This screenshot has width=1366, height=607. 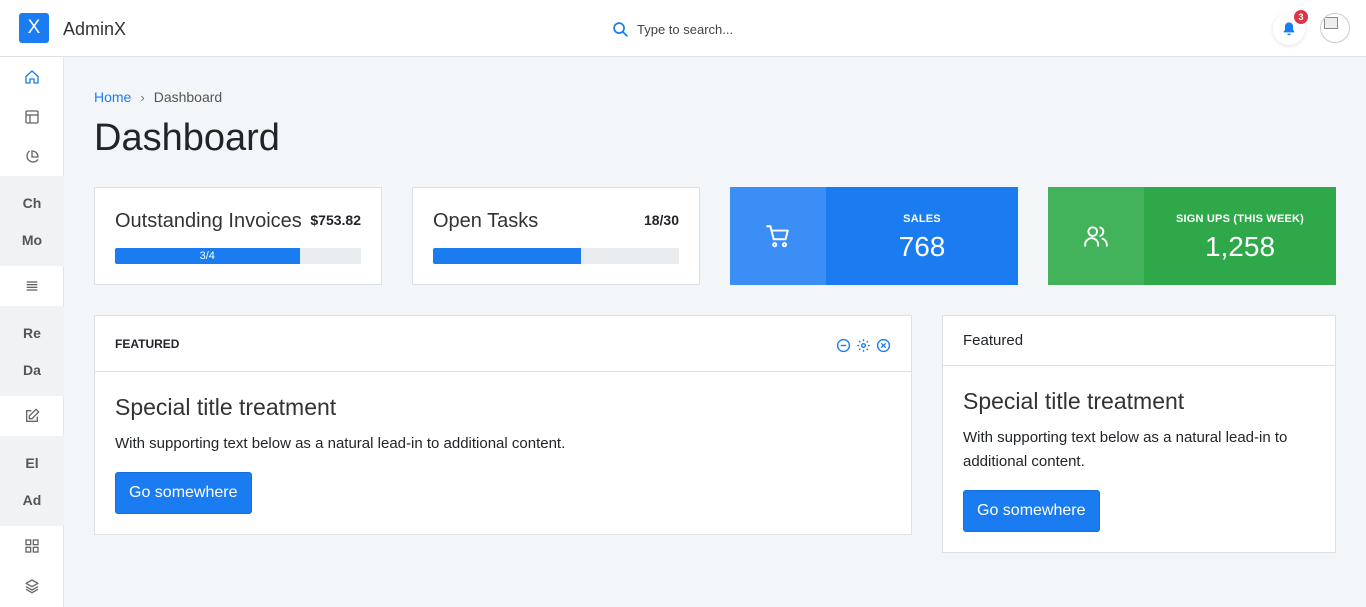 I want to click on sidebar-item-edit, so click(x=32, y=416).